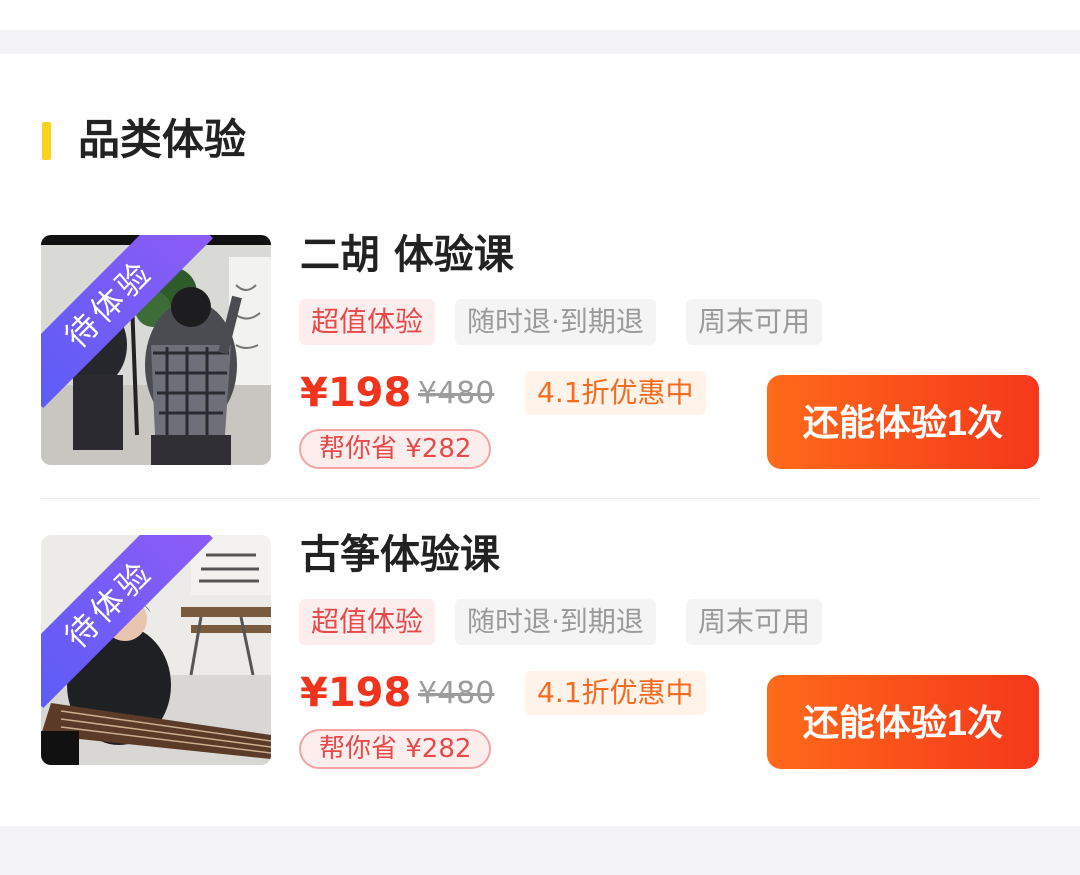  What do you see at coordinates (540, 15) in the screenshot?
I see `top-strip` at bounding box center [540, 15].